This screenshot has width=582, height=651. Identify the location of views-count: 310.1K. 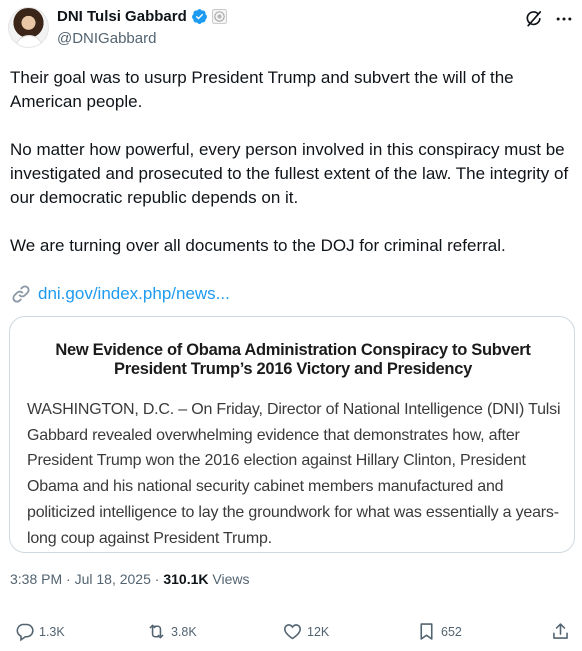
(186, 579).